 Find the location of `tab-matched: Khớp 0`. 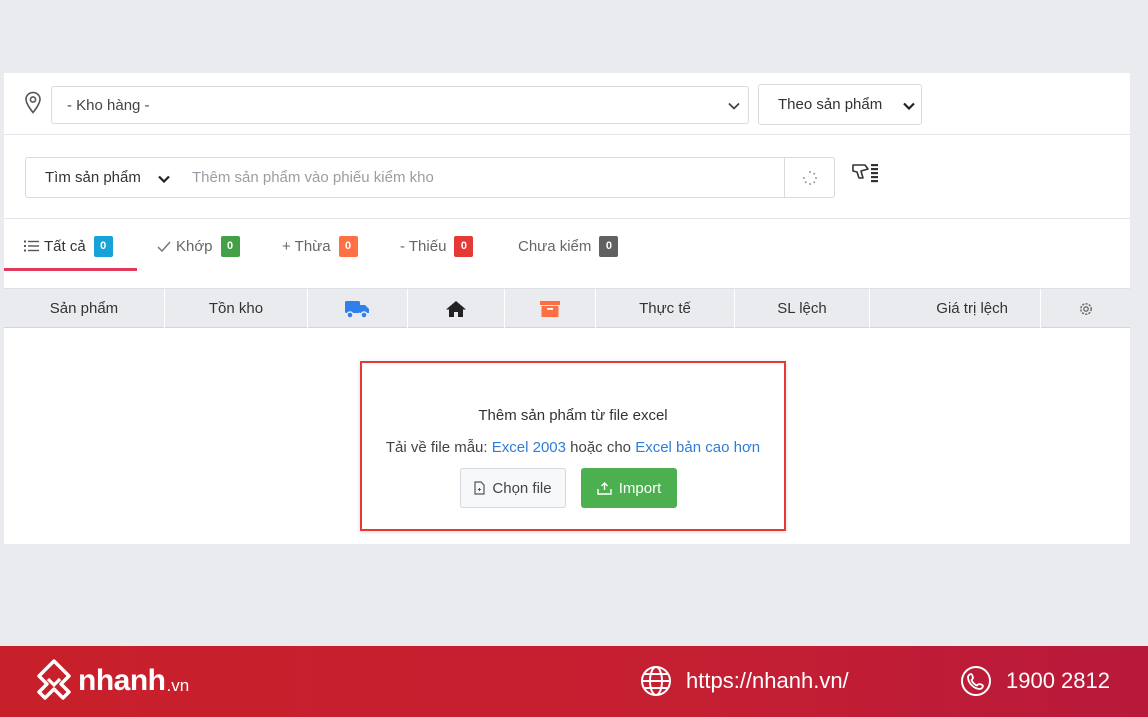

tab-matched: Khớp 0 is located at coordinates (198, 246).